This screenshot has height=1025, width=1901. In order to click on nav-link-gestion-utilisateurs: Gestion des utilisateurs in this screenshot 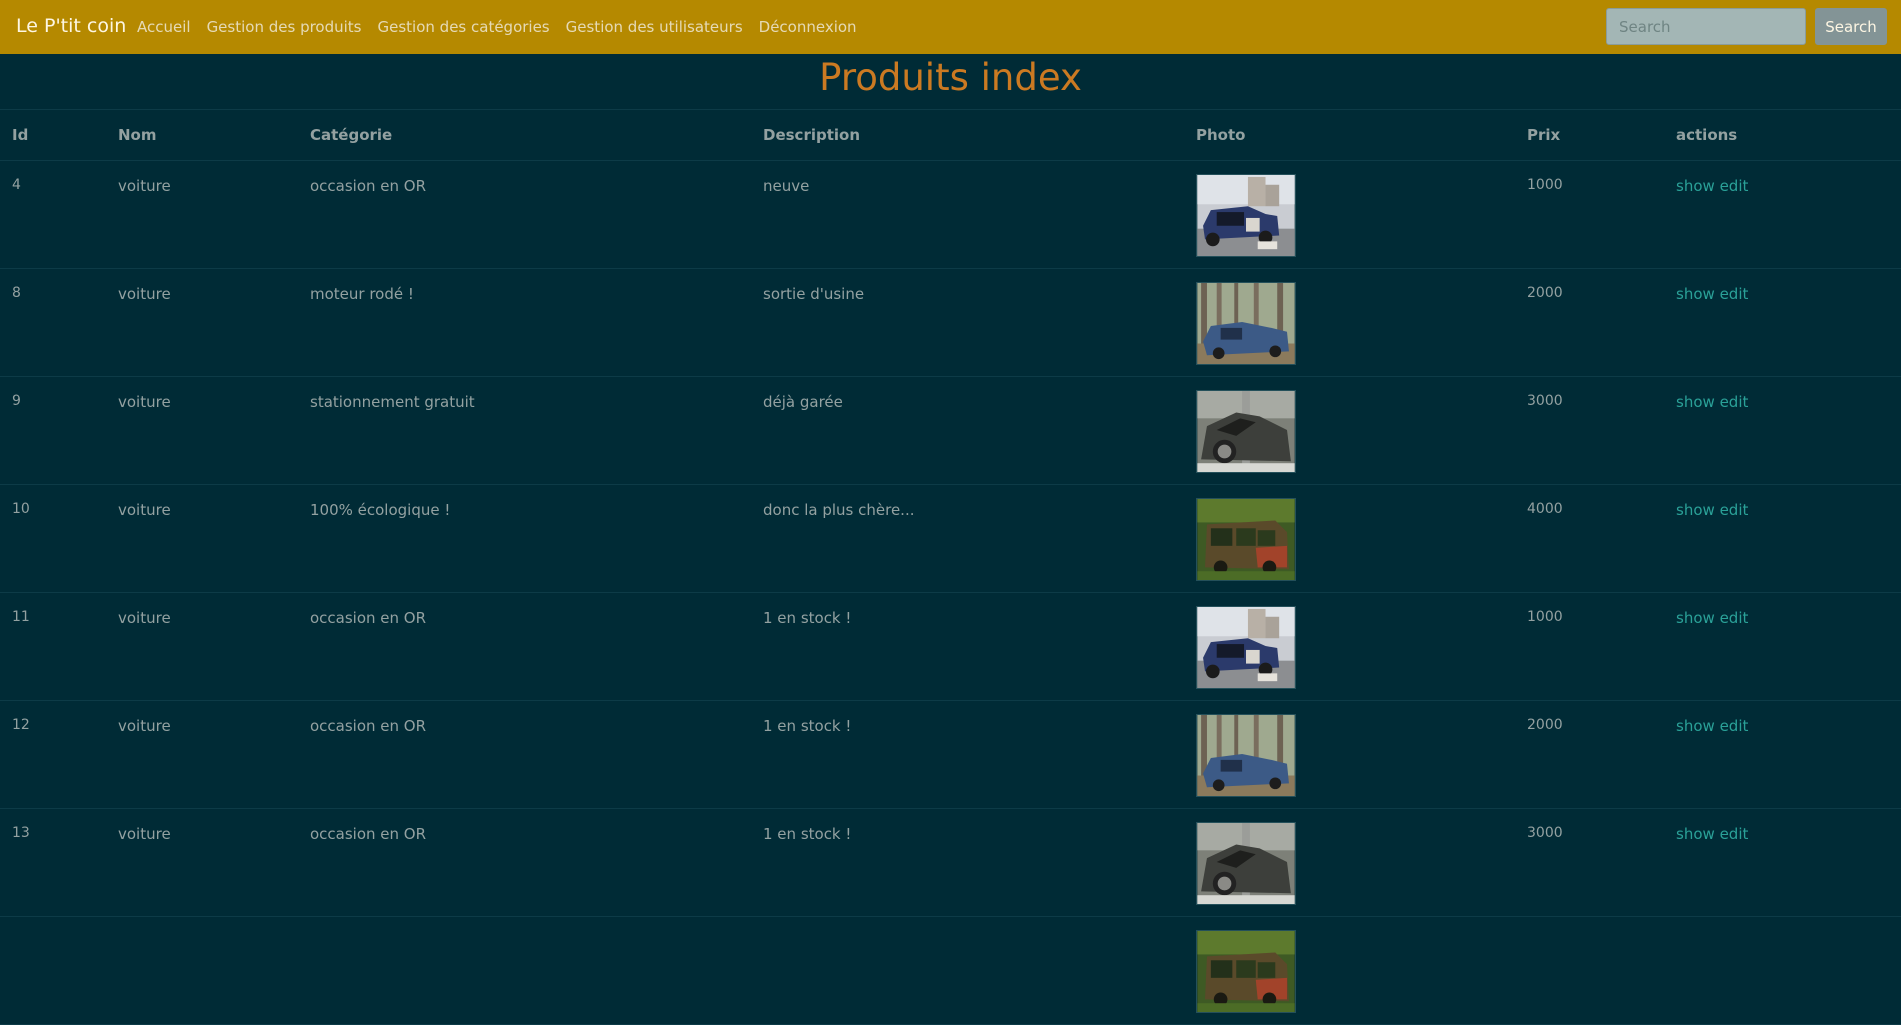, I will do `click(654, 27)`.